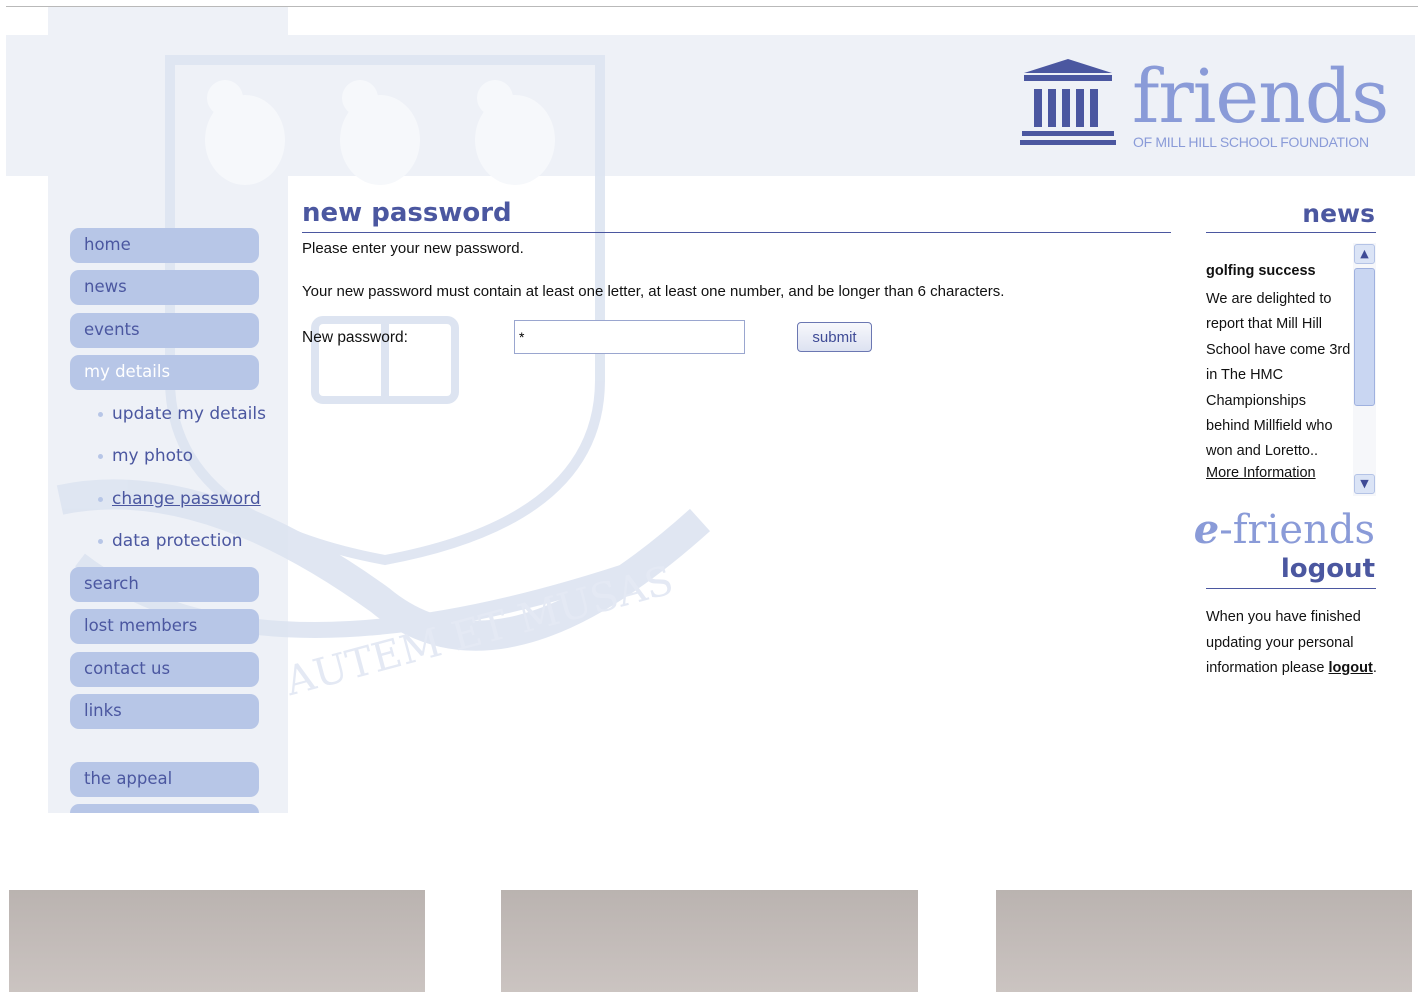 The width and height of the screenshot is (1424, 992). Describe the element at coordinates (355, 337) in the screenshot. I see `new-password-label: New password:` at that location.